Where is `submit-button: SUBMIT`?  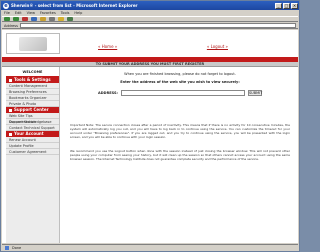
submit-button: SUBMIT is located at coordinates (254, 93).